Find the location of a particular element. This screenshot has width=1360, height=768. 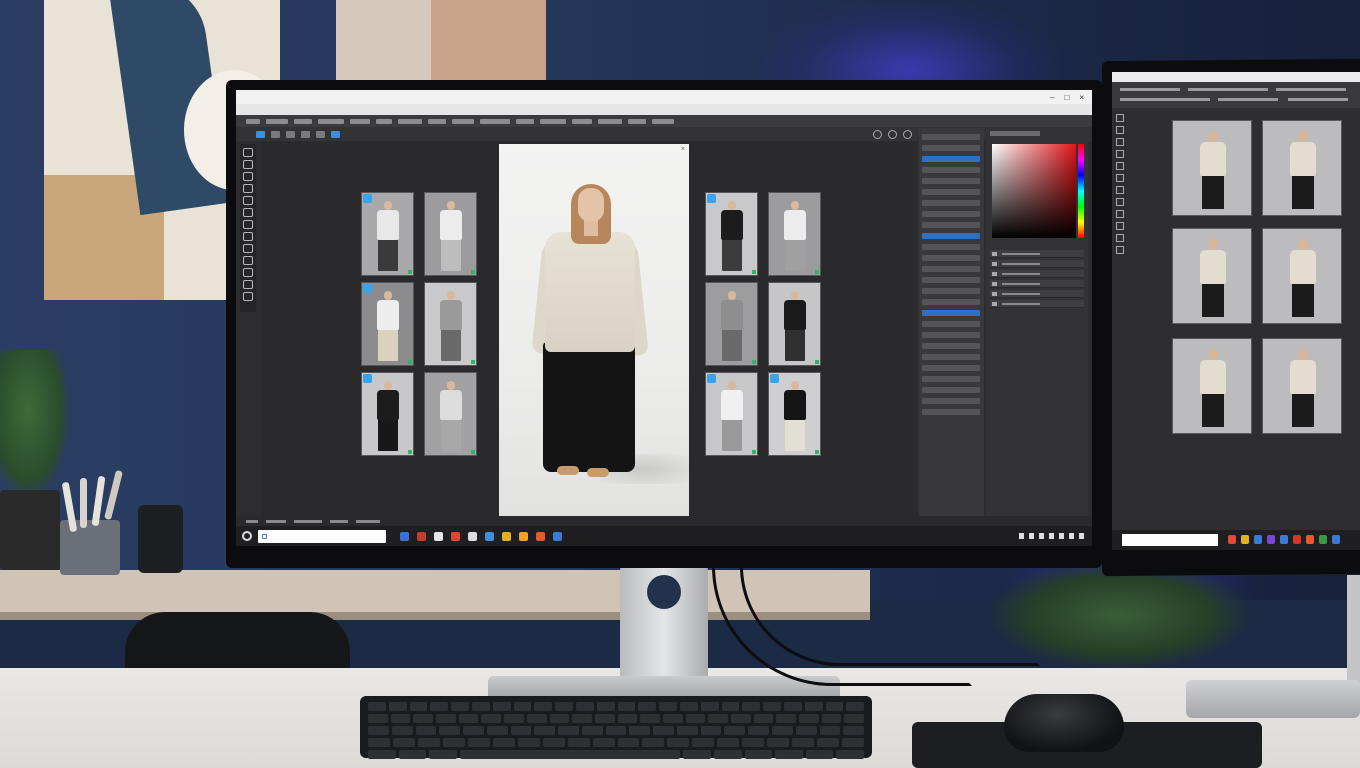

color-panel is located at coordinates (1037, 322).